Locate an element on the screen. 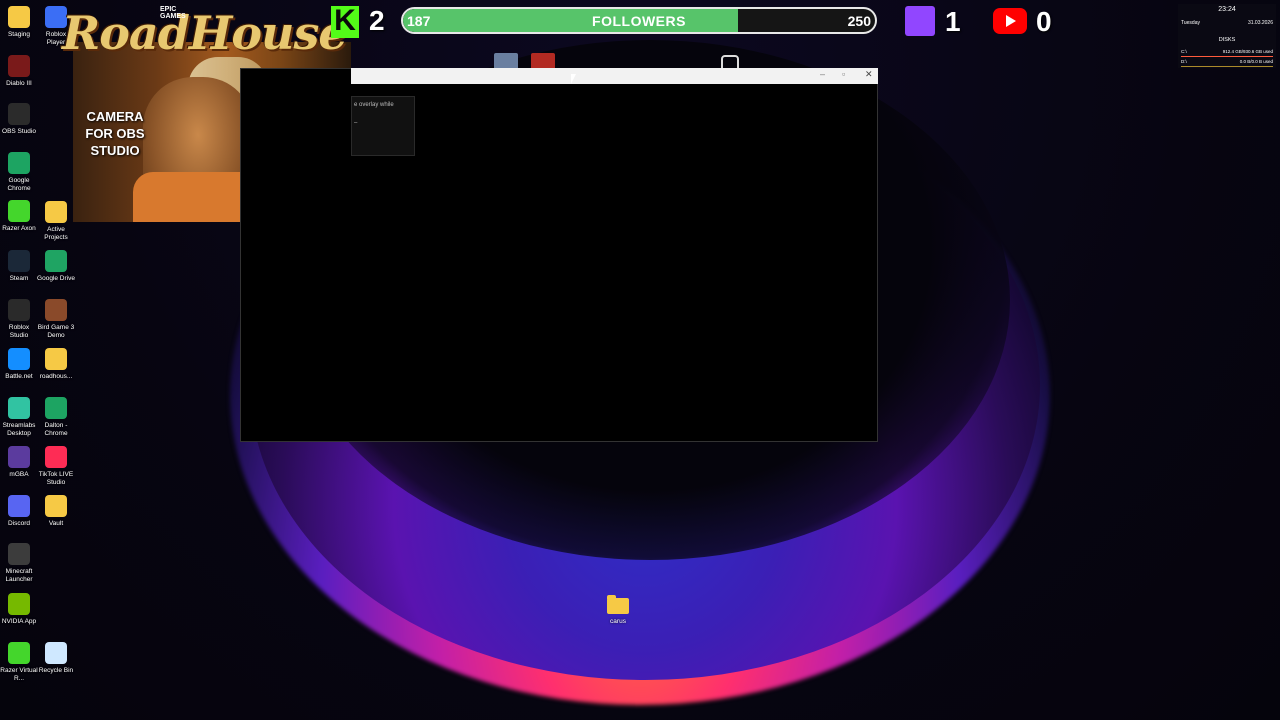 The width and height of the screenshot is (1280, 720). desktop-icon-label: Razer Axon is located at coordinates (19, 228).